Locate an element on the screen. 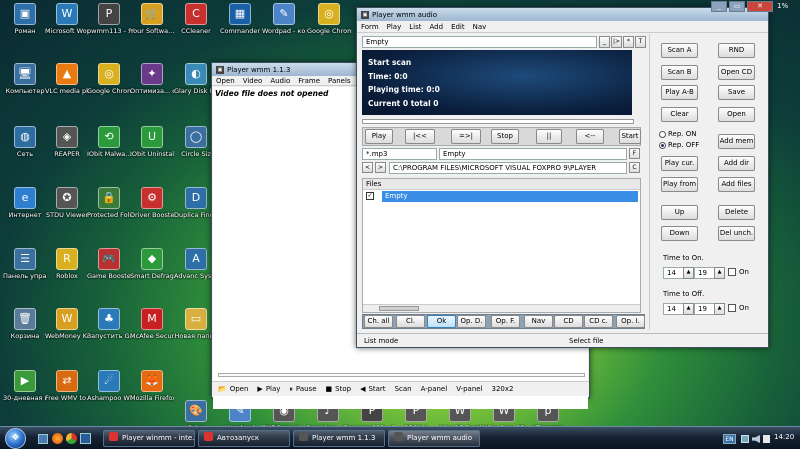 The width and height of the screenshot is (800, 449). save-button: Save is located at coordinates (736, 92).